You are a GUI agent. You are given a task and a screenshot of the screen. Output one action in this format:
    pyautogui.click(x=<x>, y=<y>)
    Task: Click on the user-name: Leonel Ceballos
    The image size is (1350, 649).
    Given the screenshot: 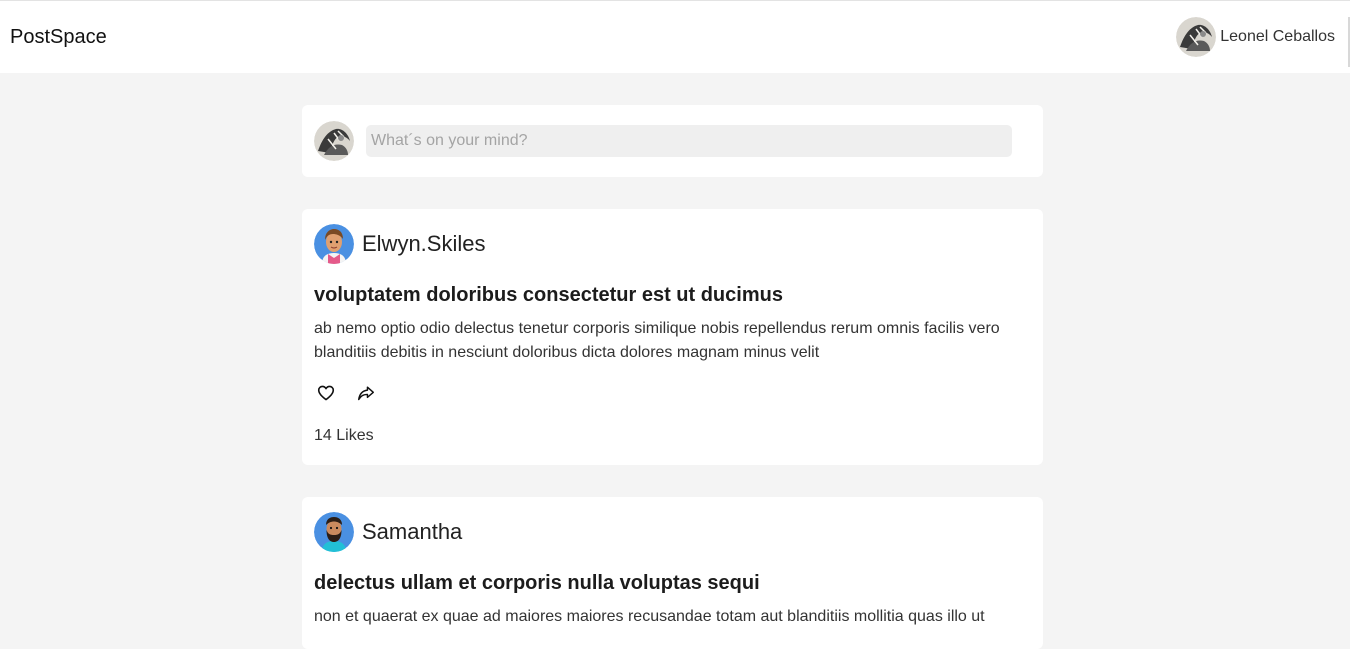 What is the action you would take?
    pyautogui.click(x=1277, y=37)
    